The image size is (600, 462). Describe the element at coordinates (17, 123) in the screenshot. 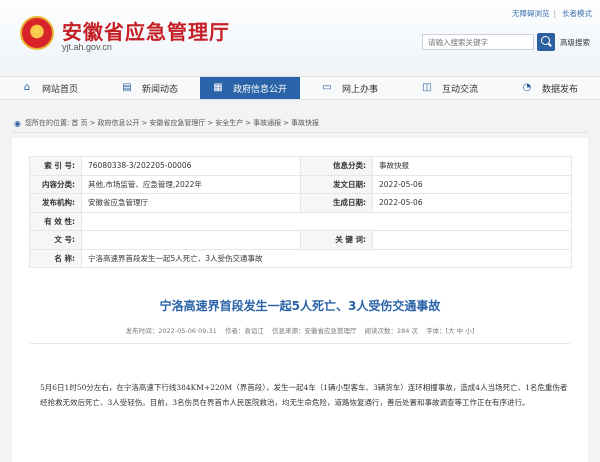

I see `location-pin-icon: ◉` at that location.